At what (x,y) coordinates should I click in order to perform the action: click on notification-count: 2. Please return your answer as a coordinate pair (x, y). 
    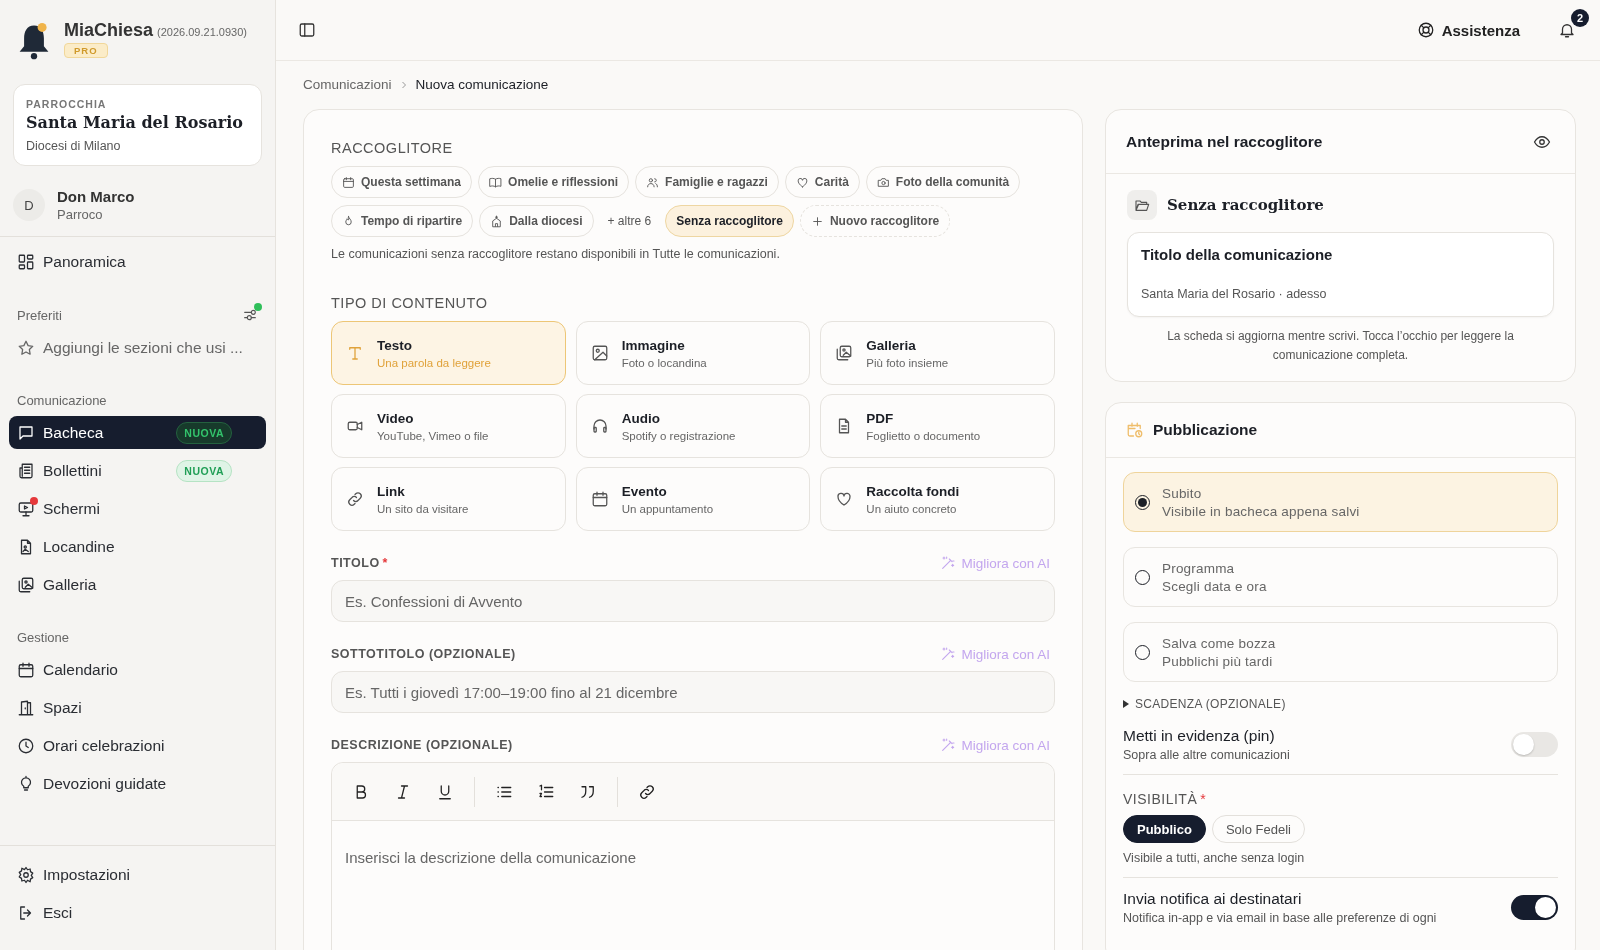
    Looking at the image, I should click on (1580, 18).